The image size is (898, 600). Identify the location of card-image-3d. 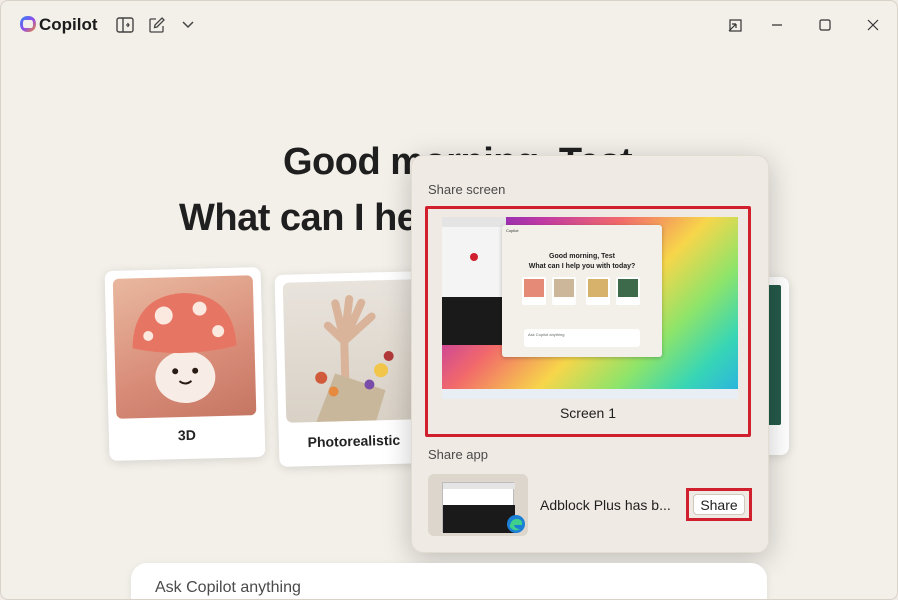
(184, 347).